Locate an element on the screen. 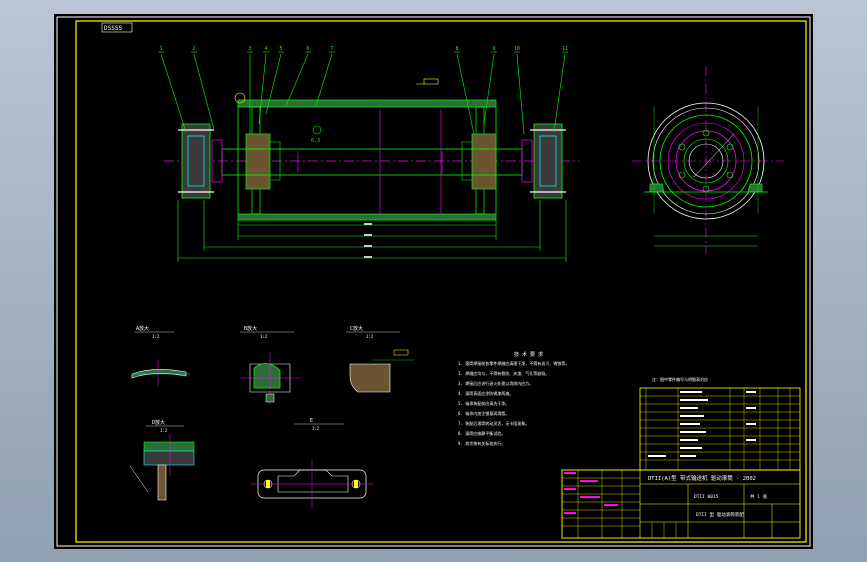  shell-top is located at coordinates (367, 103).